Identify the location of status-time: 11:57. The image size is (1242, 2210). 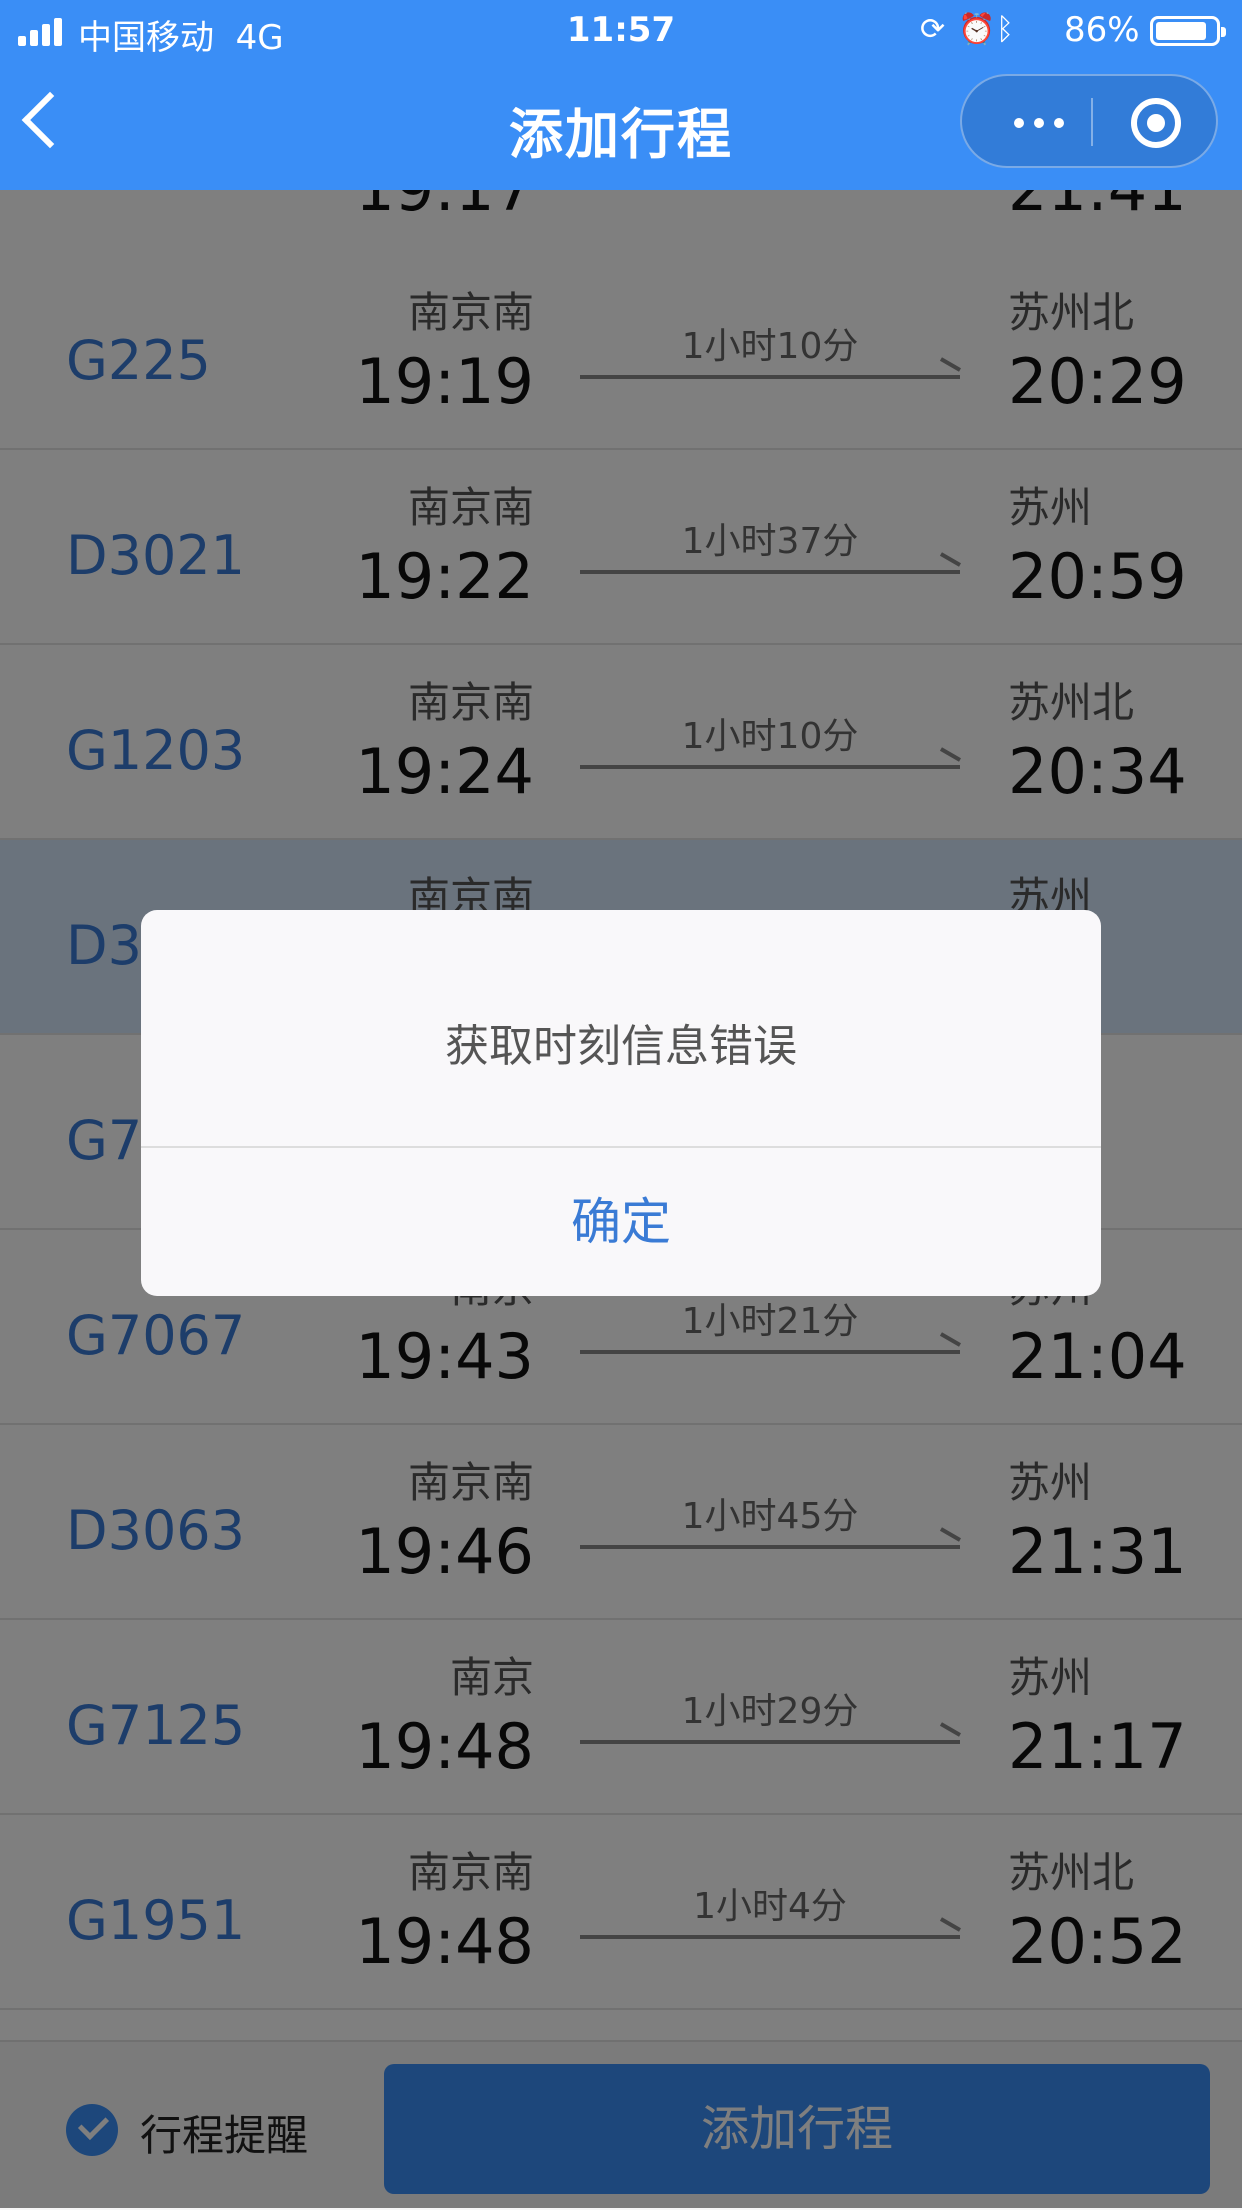
(621, 30).